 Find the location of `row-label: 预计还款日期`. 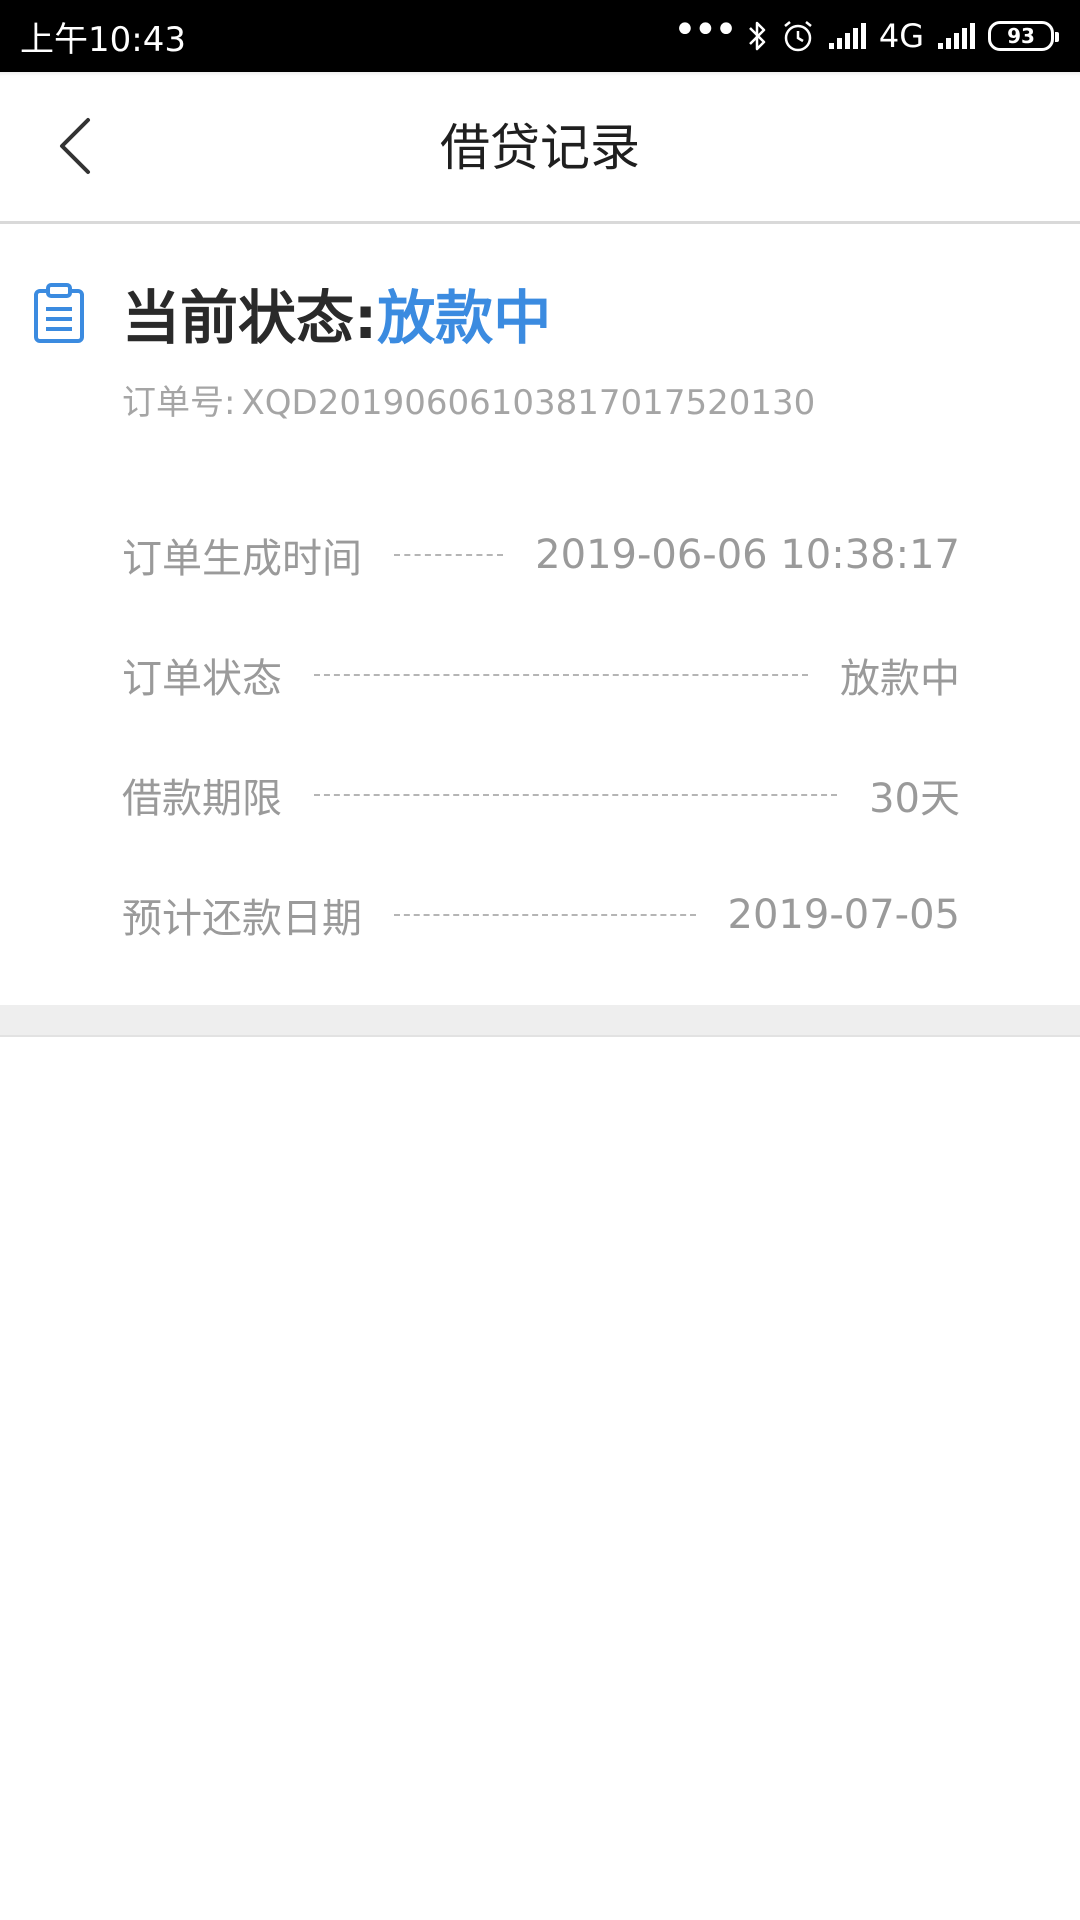

row-label: 预计还款日期 is located at coordinates (242, 919).